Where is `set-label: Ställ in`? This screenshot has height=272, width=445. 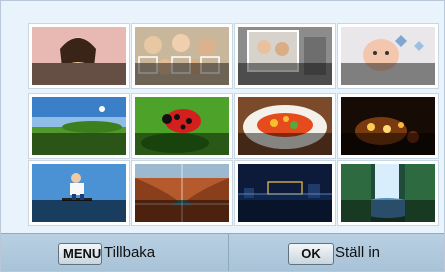 set-label: Ställ in is located at coordinates (358, 252).